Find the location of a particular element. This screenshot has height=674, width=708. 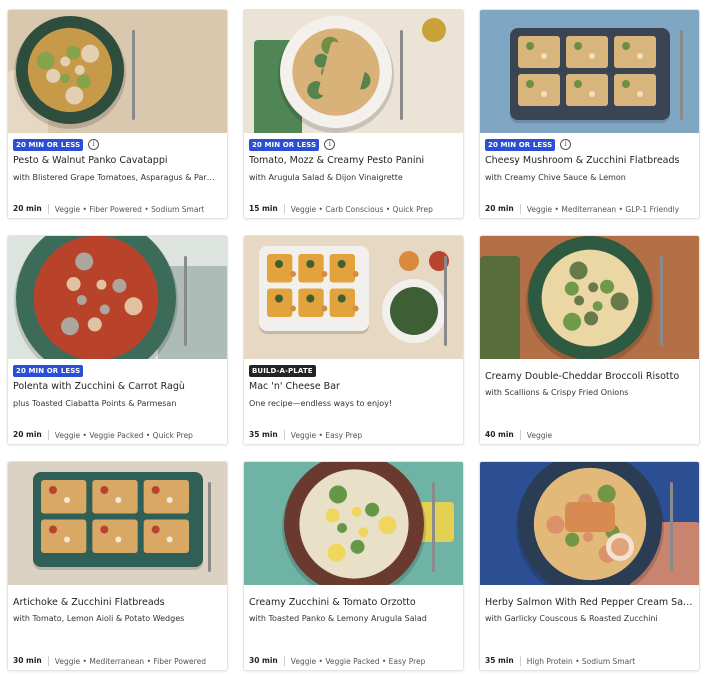

recipe-title: Polenta with Zucchini & Carrot Ragù is located at coordinates (117, 386).